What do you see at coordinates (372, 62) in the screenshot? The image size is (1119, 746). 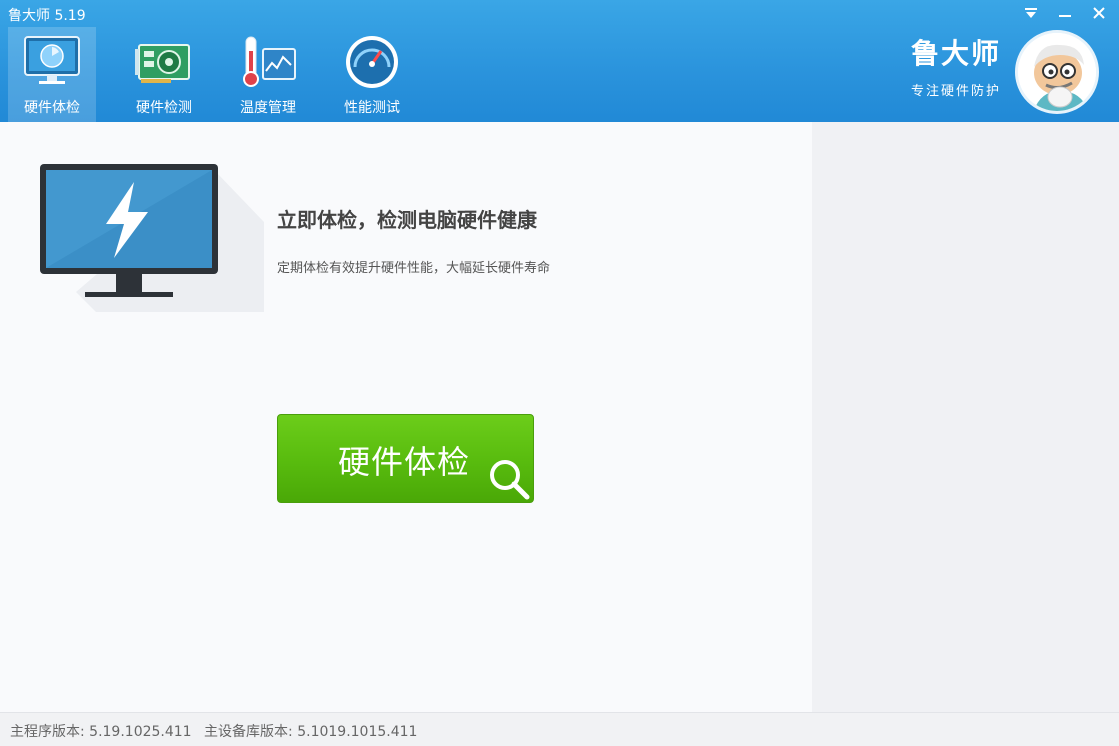 I see `speedometer-icon` at bounding box center [372, 62].